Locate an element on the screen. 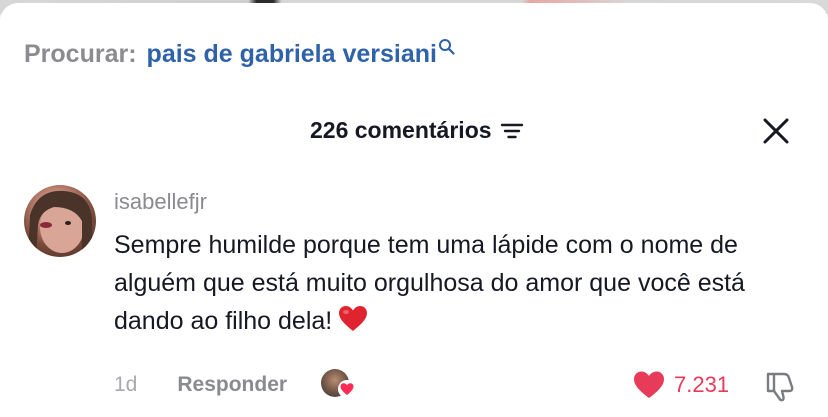  like-group: 7.231 is located at coordinates (680, 385).